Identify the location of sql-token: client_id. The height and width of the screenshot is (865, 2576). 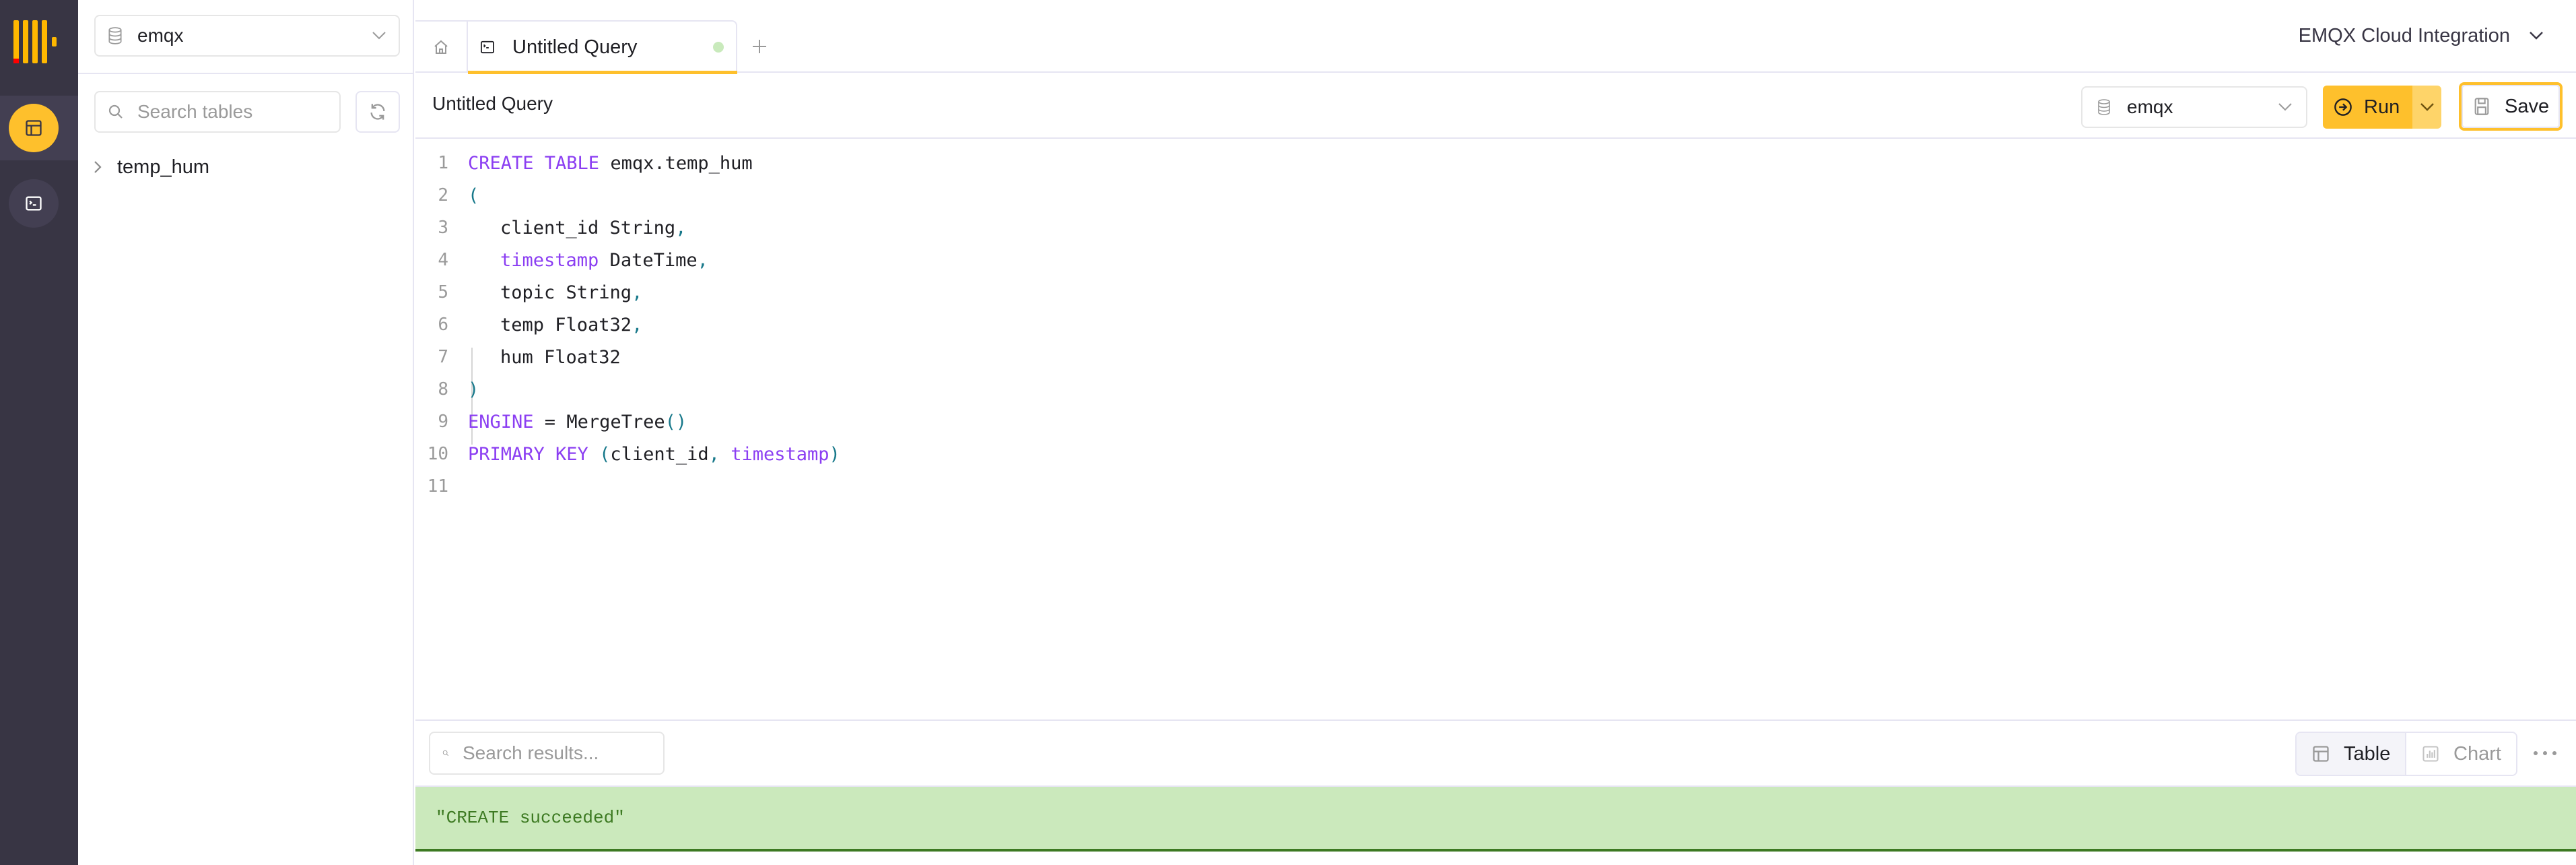
(659, 454).